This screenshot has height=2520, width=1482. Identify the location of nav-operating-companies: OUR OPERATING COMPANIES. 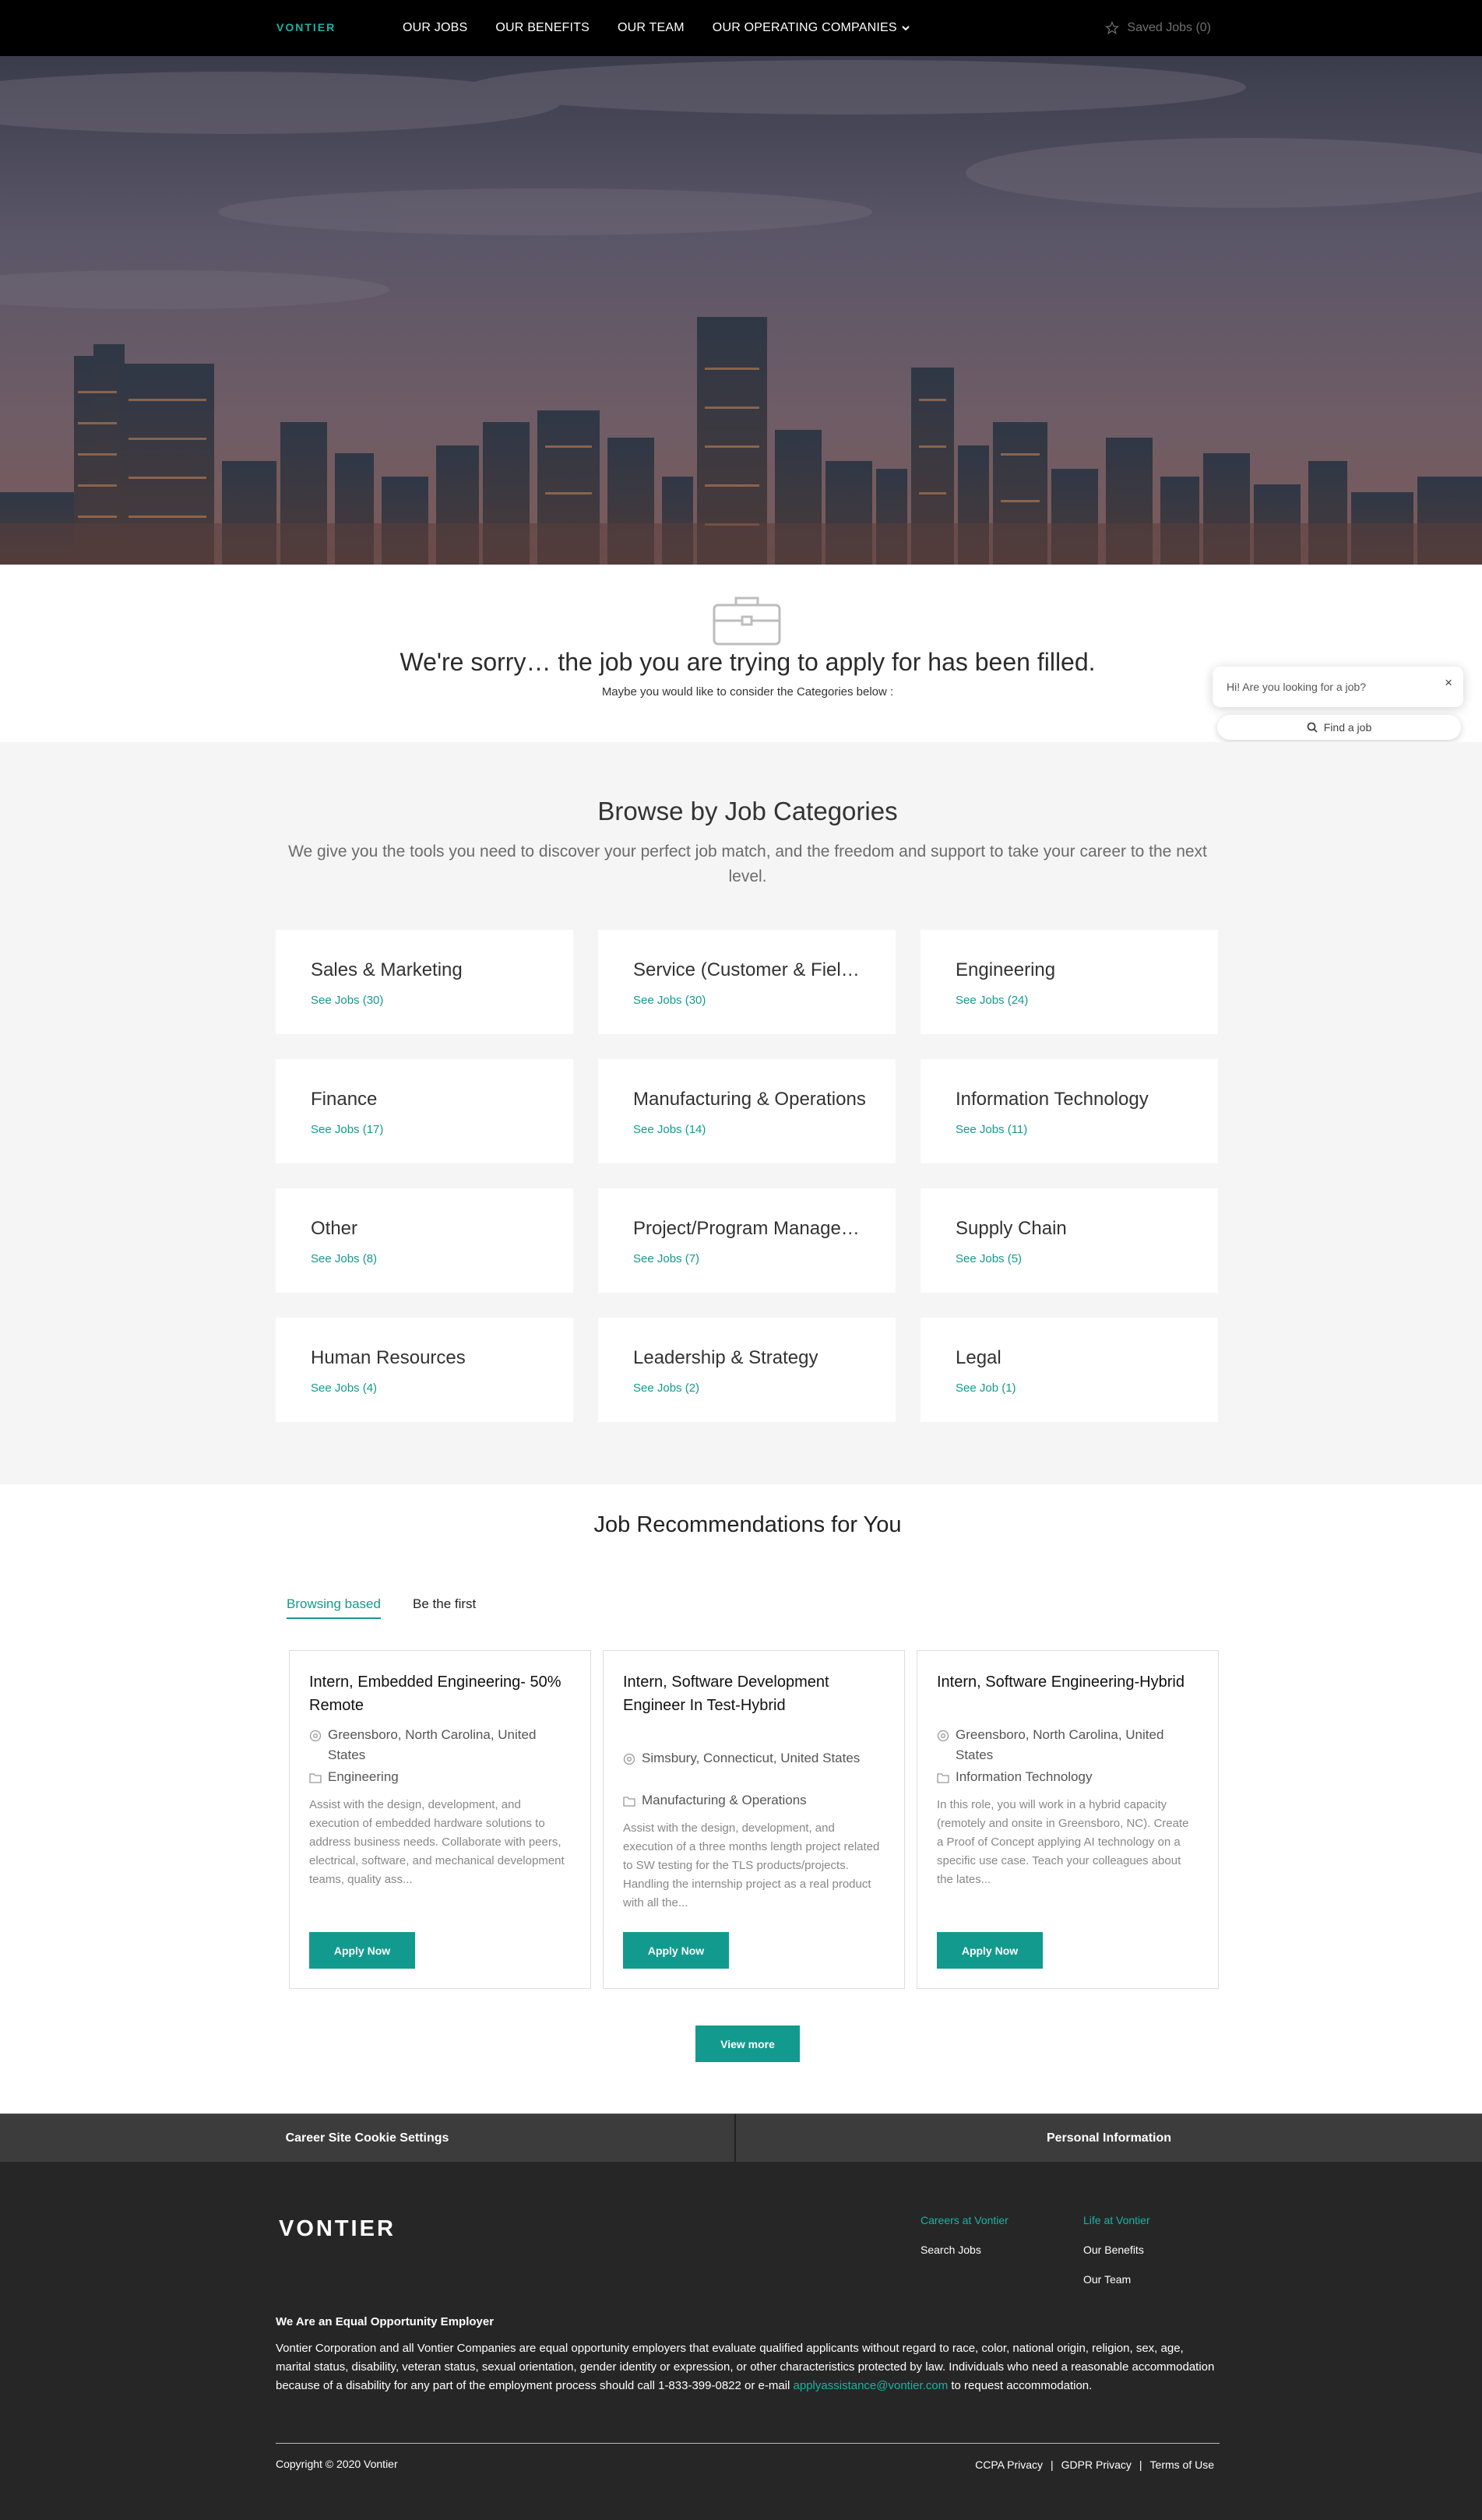
(811, 28).